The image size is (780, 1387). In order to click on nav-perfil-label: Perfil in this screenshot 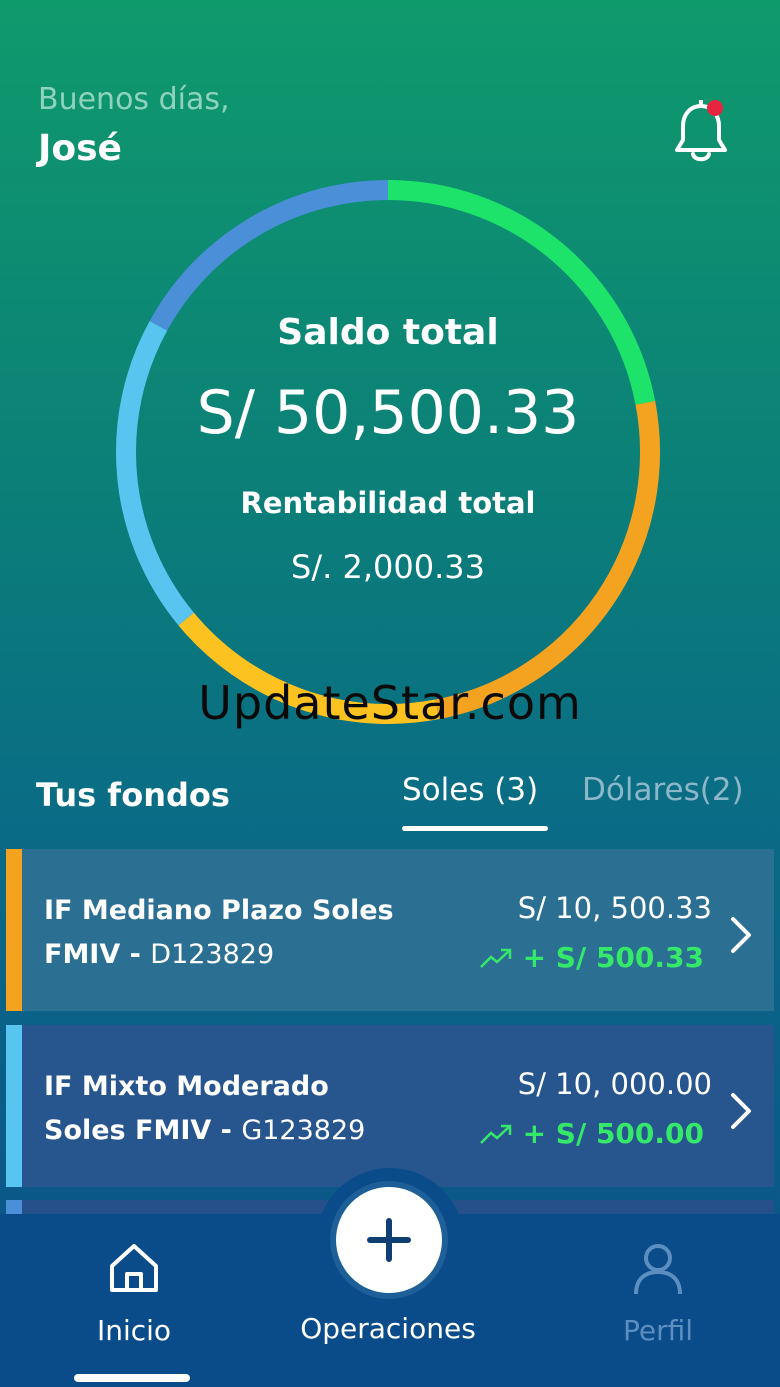, I will do `click(658, 1330)`.